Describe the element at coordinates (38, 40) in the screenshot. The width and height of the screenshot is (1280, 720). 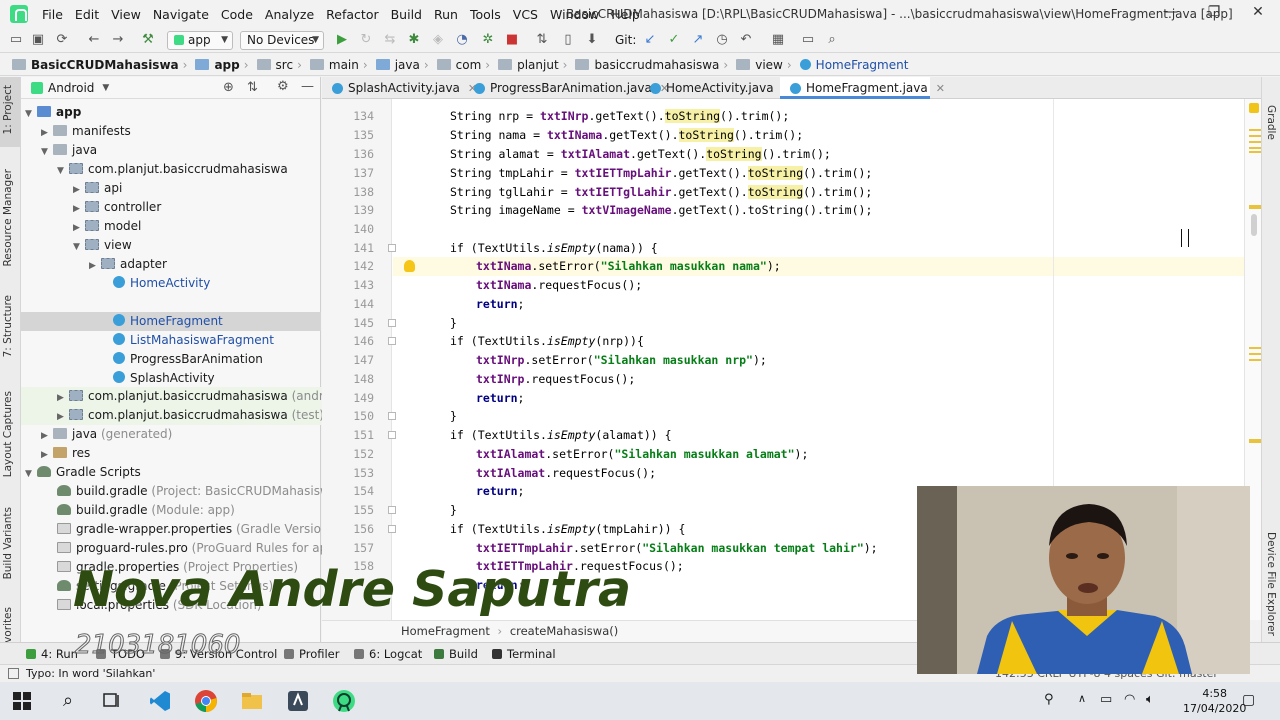
I see `save-all-icon: ▣` at that location.